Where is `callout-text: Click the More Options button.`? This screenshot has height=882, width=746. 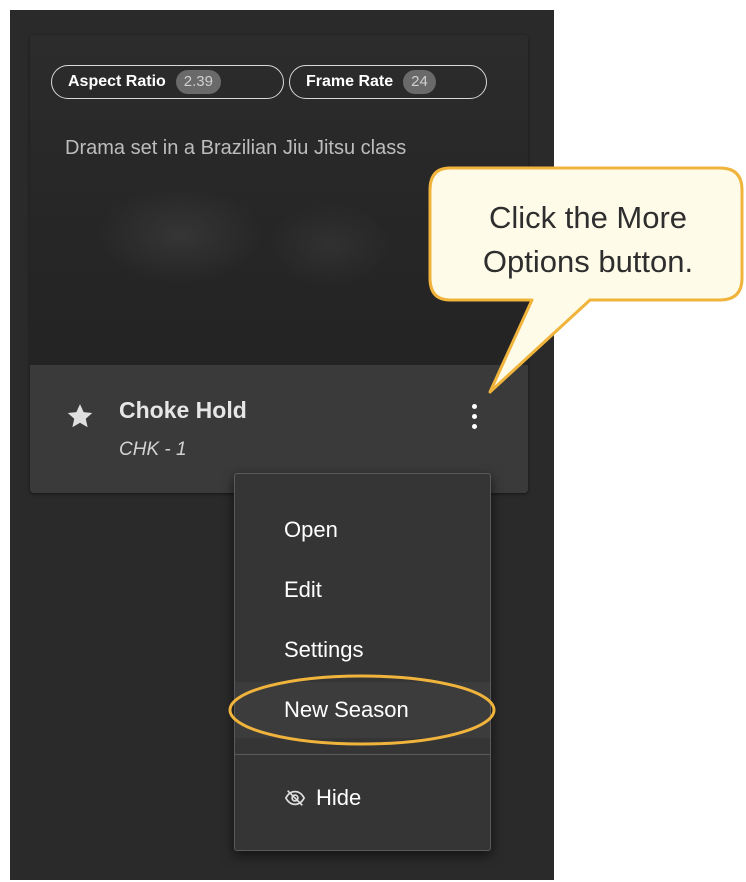
callout-text: Click the More Options button. is located at coordinates (588, 239).